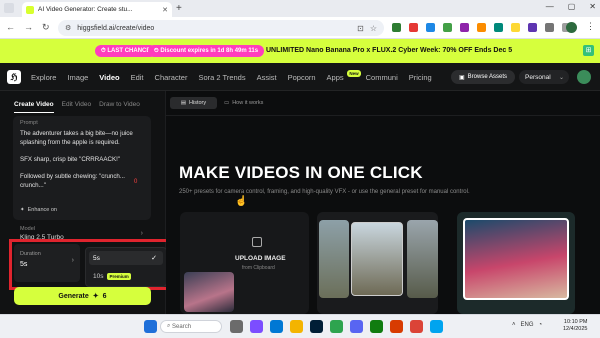 The height and width of the screenshot is (338, 600). Describe the element at coordinates (344, 76) in the screenshot. I see `nav-apps: Apps New` at that location.